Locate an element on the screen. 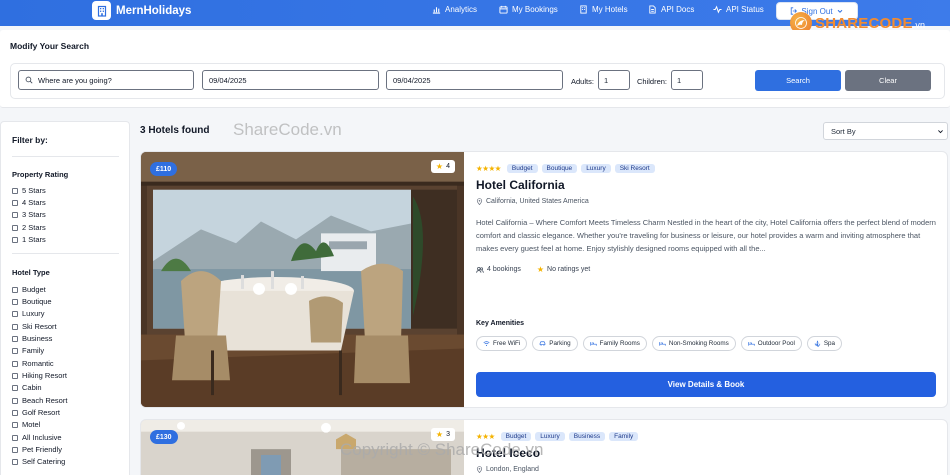 Image resolution: width=950 pixels, height=475 pixels. type-hiking-resort-checkbox: Hiking Resort is located at coordinates (39, 375).